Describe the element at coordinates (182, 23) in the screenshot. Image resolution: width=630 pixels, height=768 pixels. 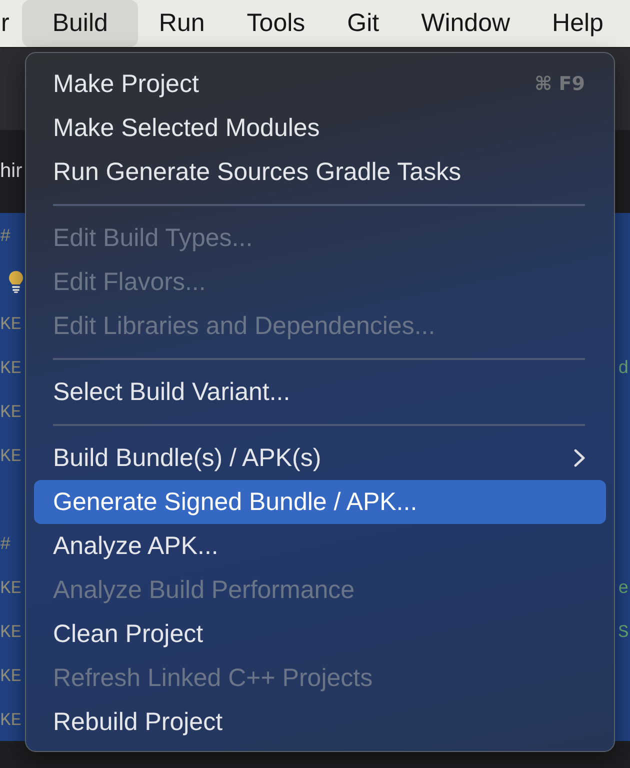
I see `menu-bar-item: Run` at that location.